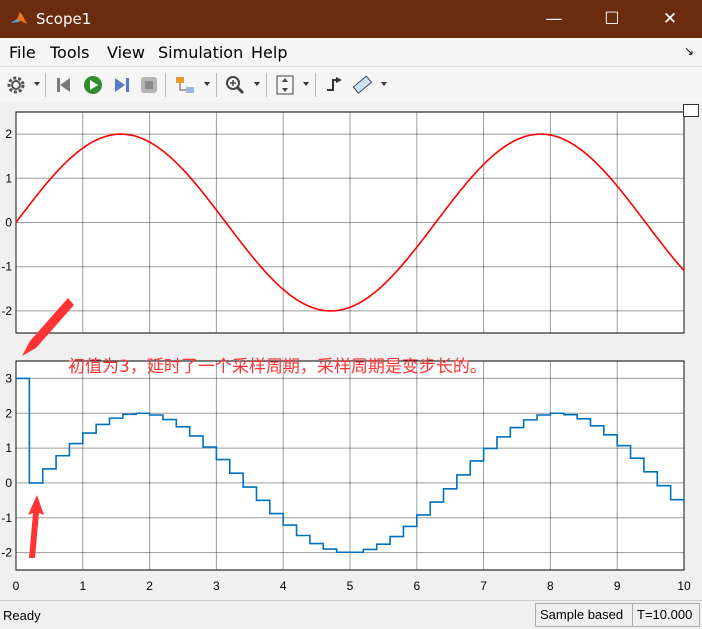  Describe the element at coordinates (16, 586) in the screenshot. I see `x-tick-label: 0` at that location.